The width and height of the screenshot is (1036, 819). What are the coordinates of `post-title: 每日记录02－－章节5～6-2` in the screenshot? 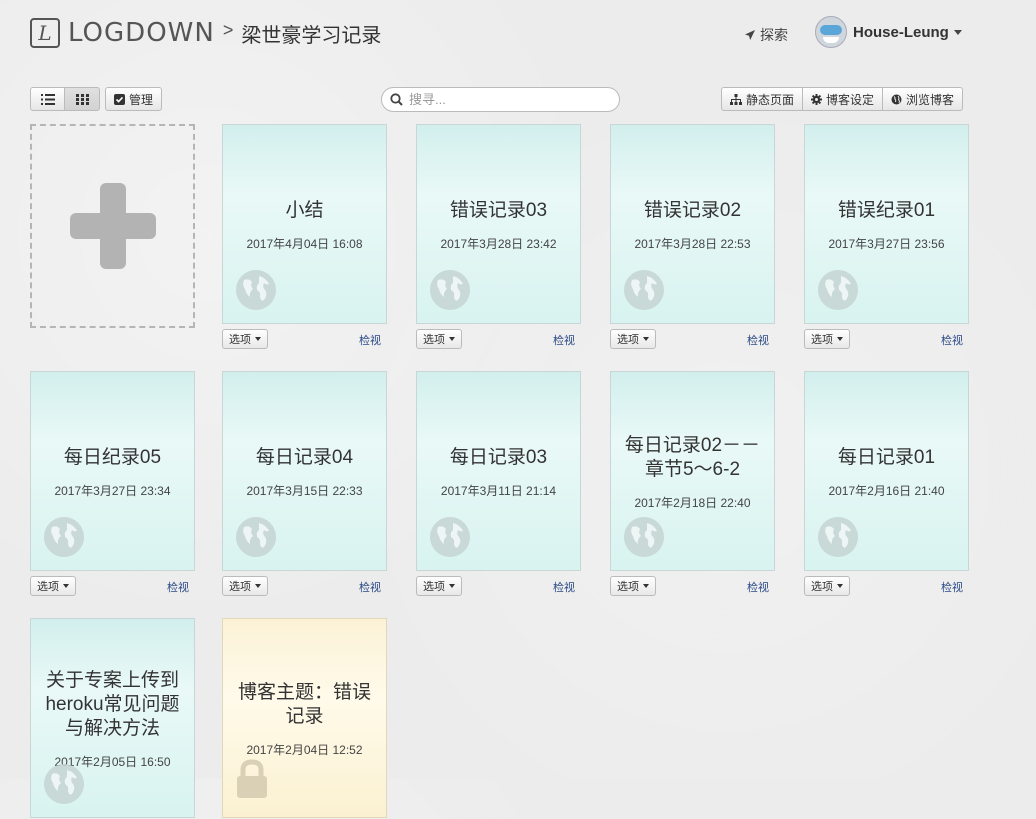 It's located at (692, 457).